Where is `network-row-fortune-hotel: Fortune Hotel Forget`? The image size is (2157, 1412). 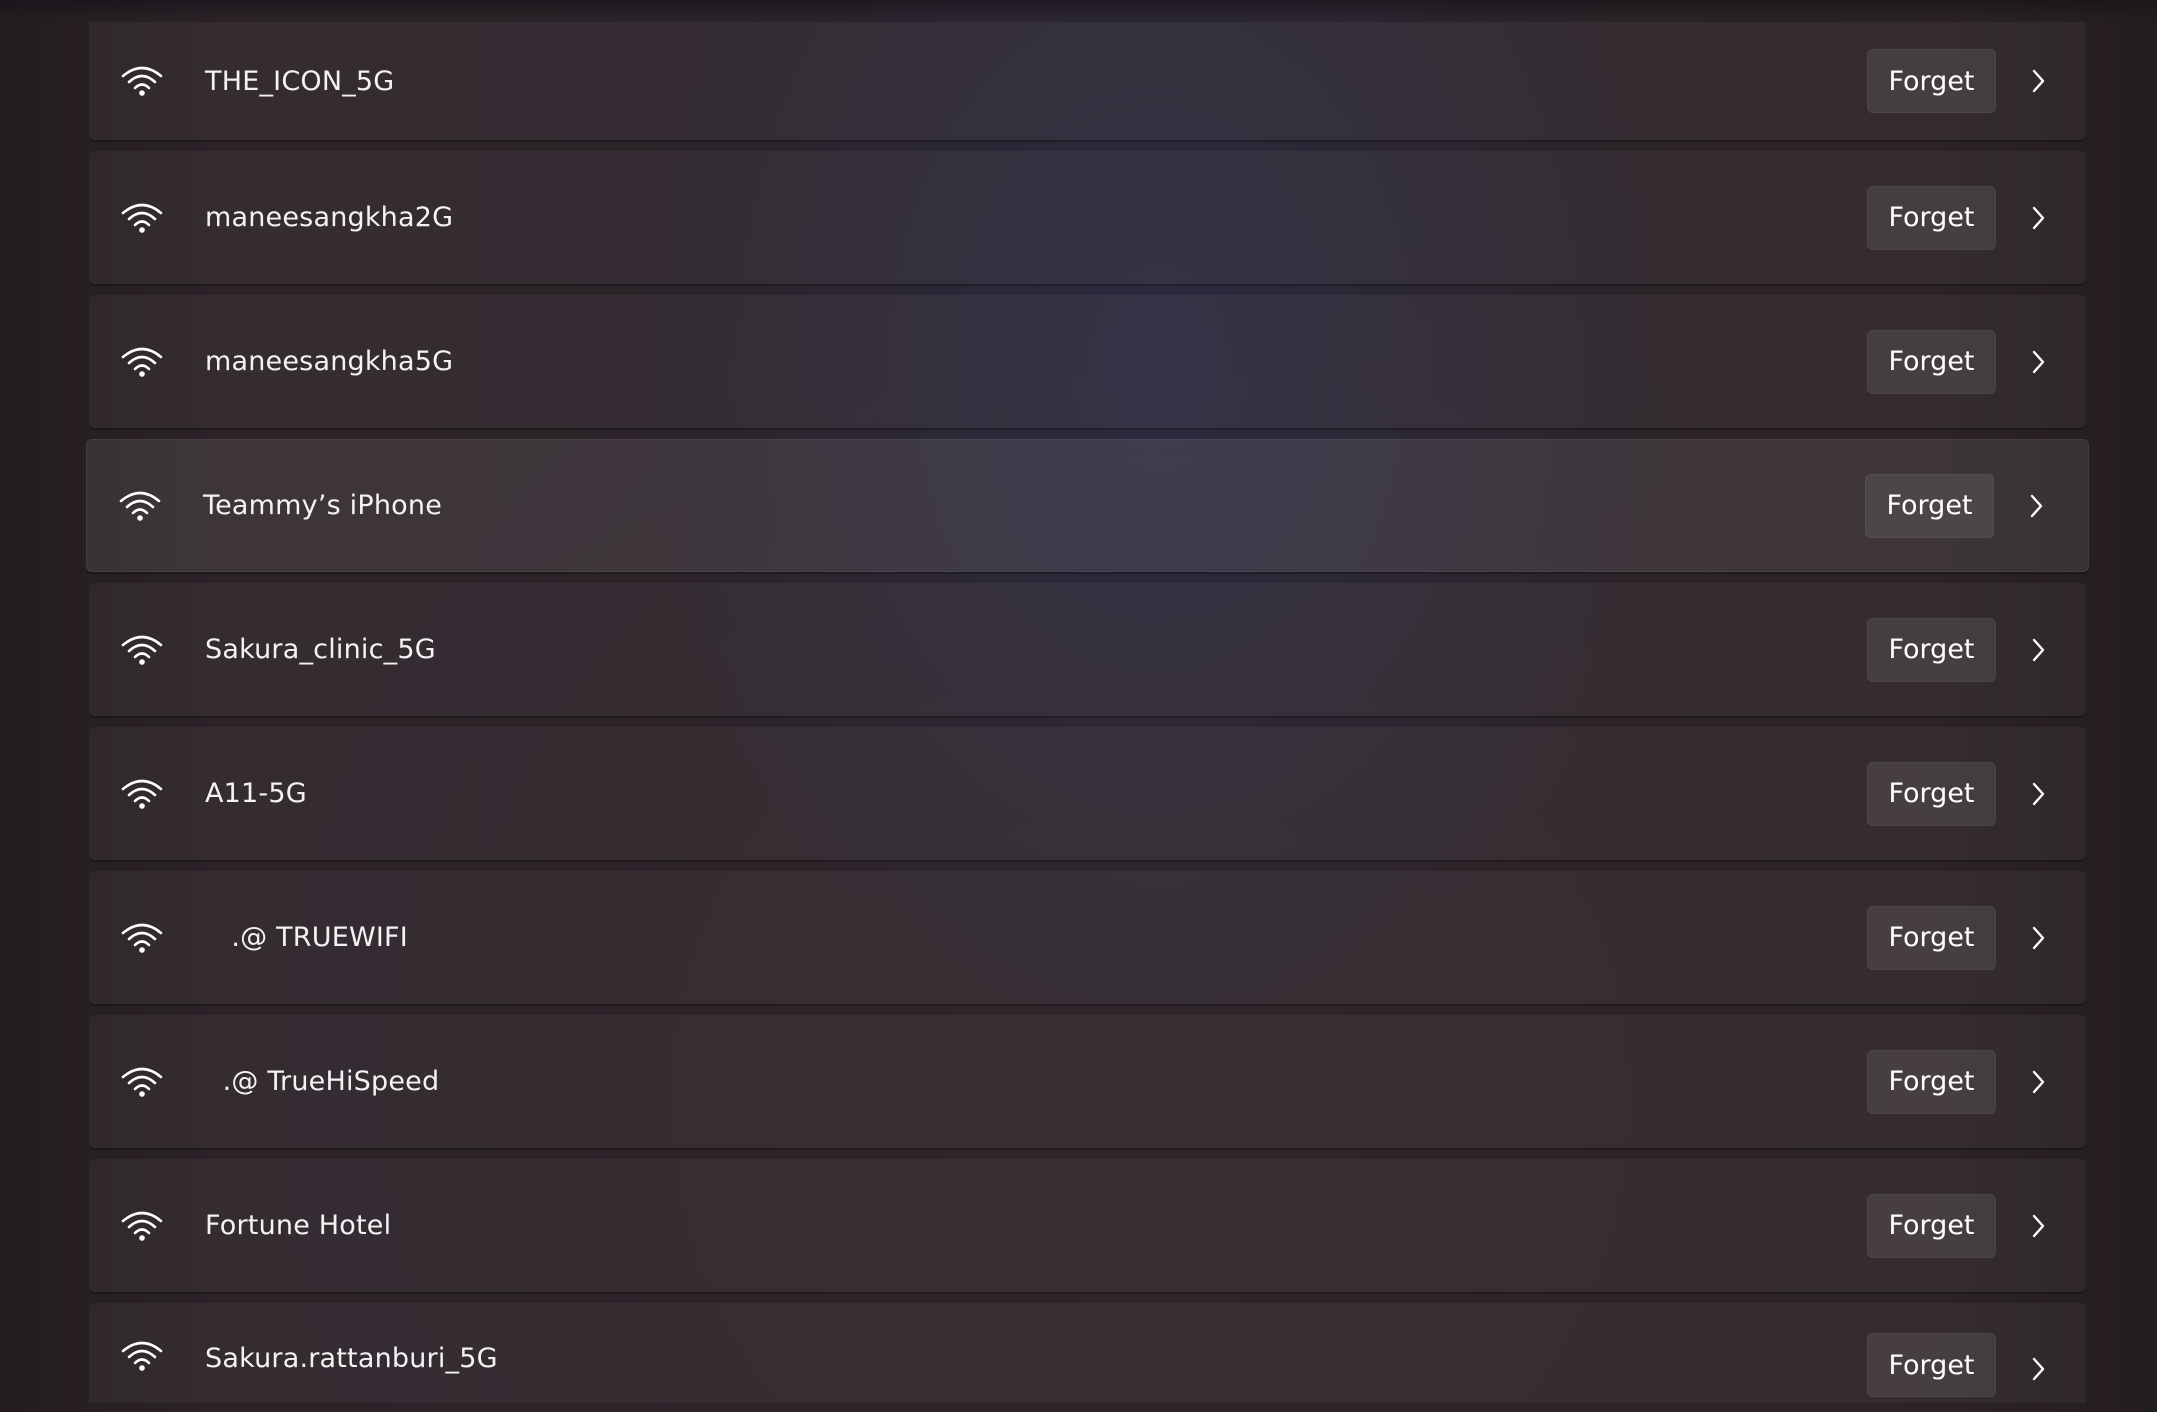
network-row-fortune-hotel: Fortune Hotel Forget is located at coordinates (1087, 1225).